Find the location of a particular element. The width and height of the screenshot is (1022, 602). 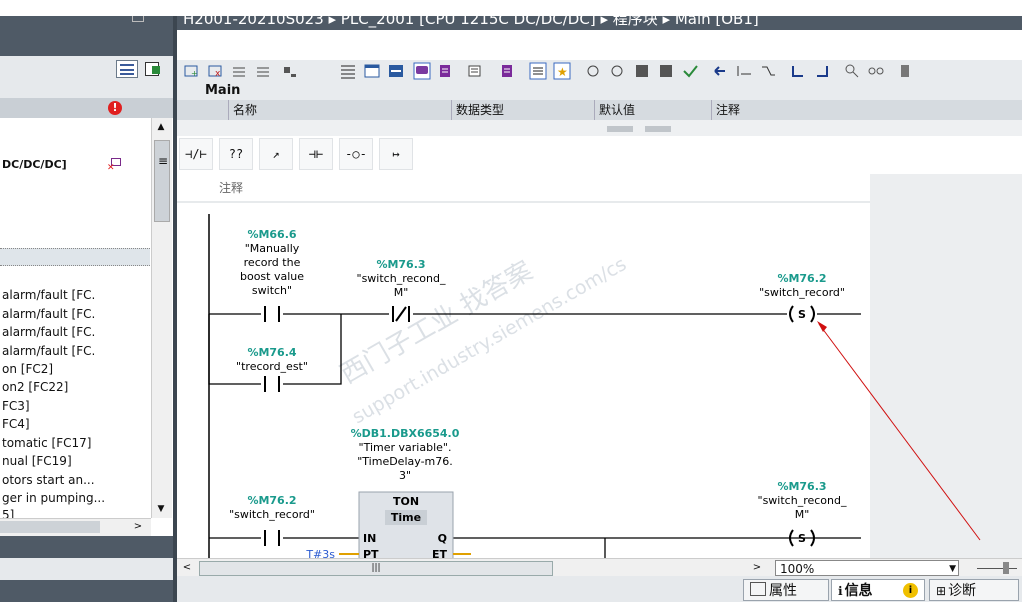

open-branch-button: ↗ is located at coordinates (276, 154).